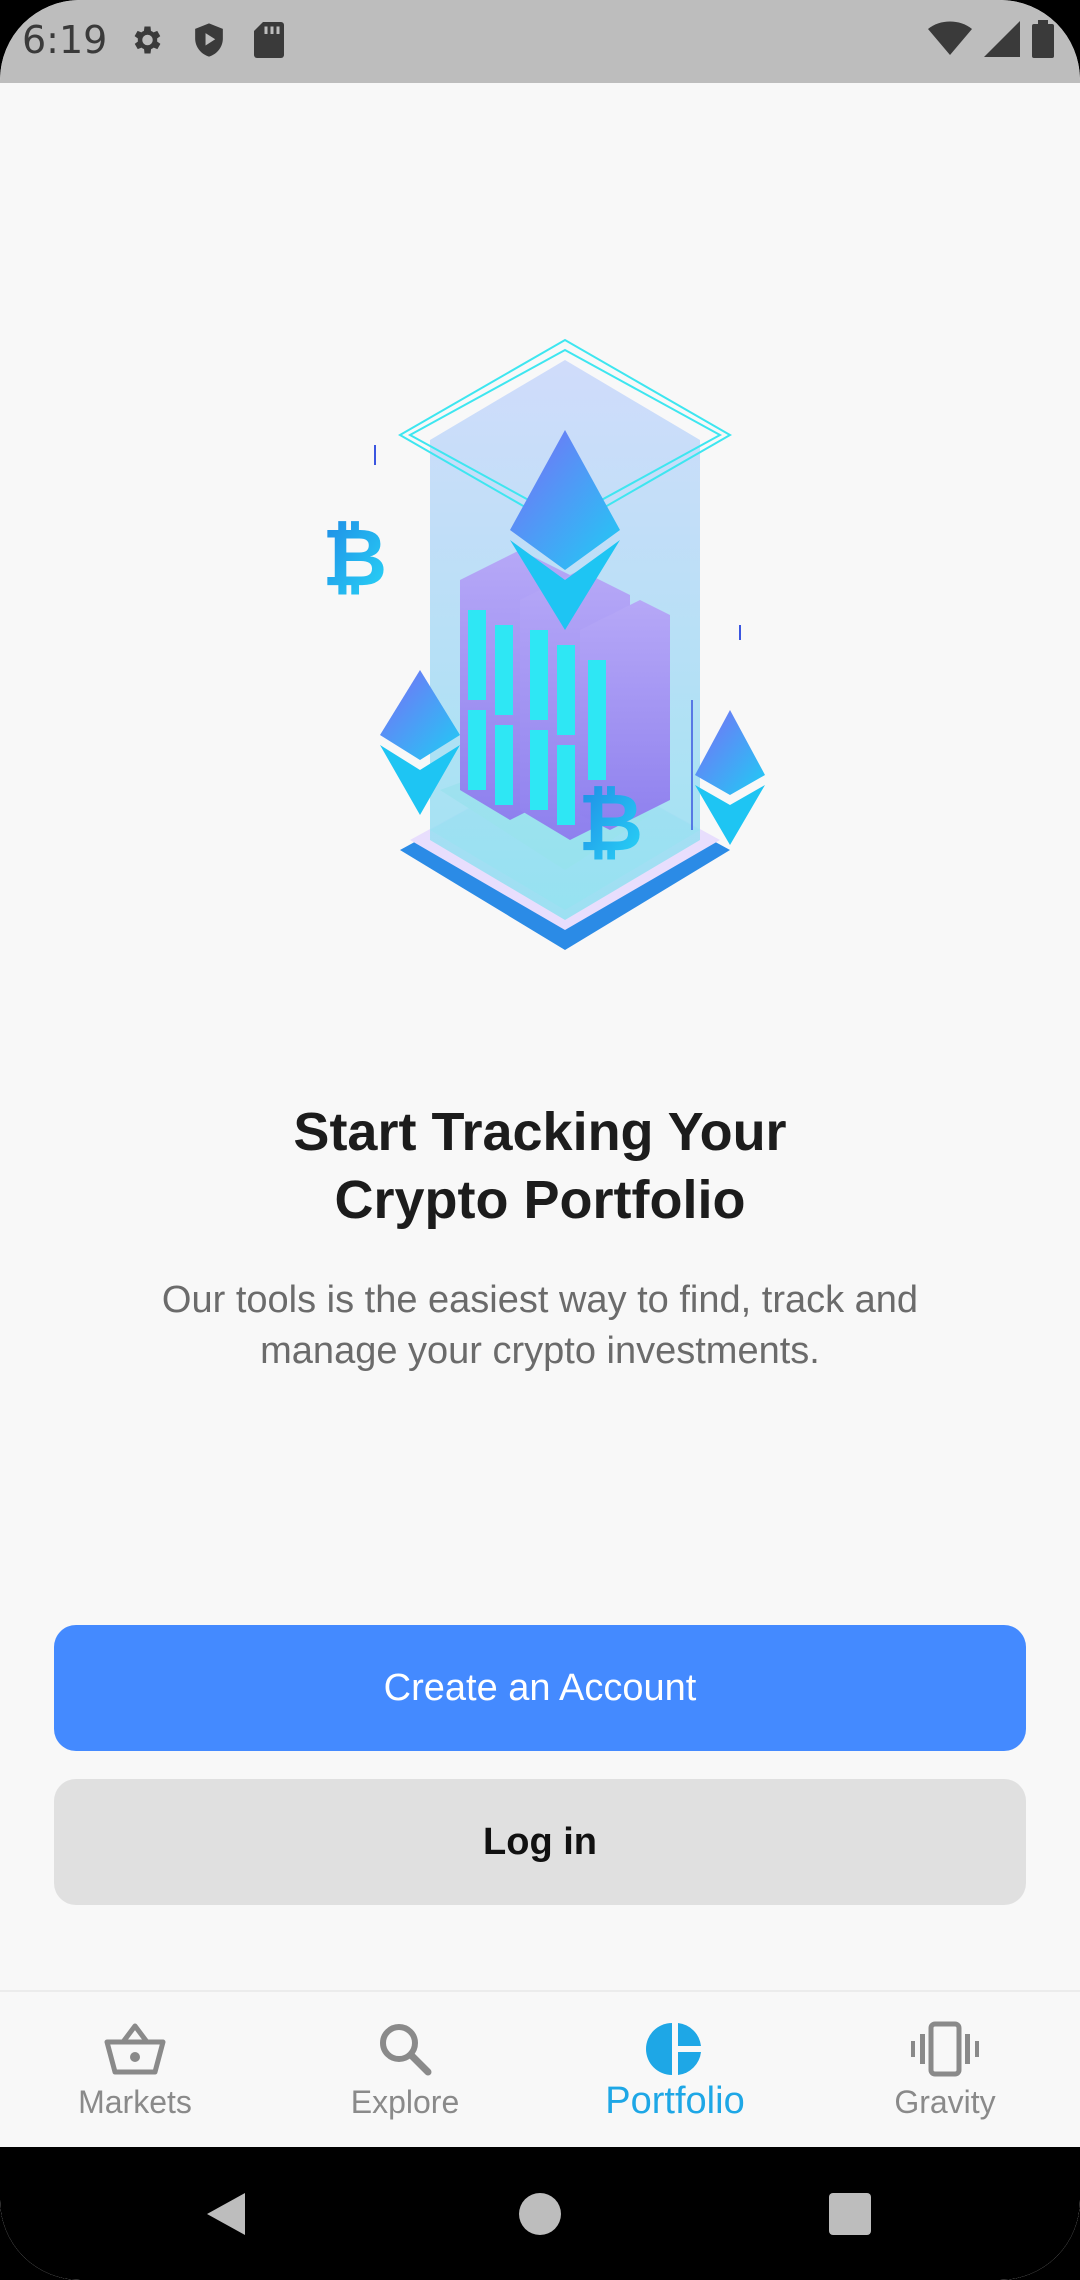 The height and width of the screenshot is (2280, 1080). Describe the element at coordinates (540, 41) in the screenshot. I see `status-bar: 6:19` at that location.